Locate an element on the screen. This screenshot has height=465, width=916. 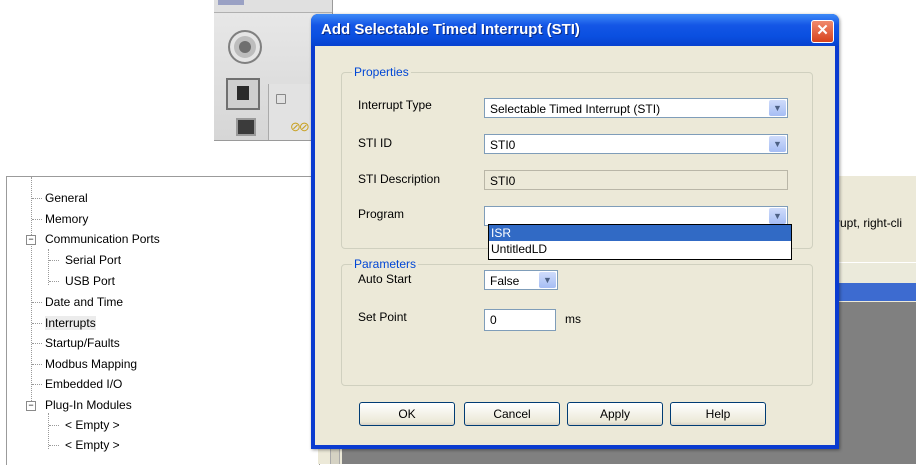
tree-item-plug-in-modules: Plug-In Modules is located at coordinates (88, 405).